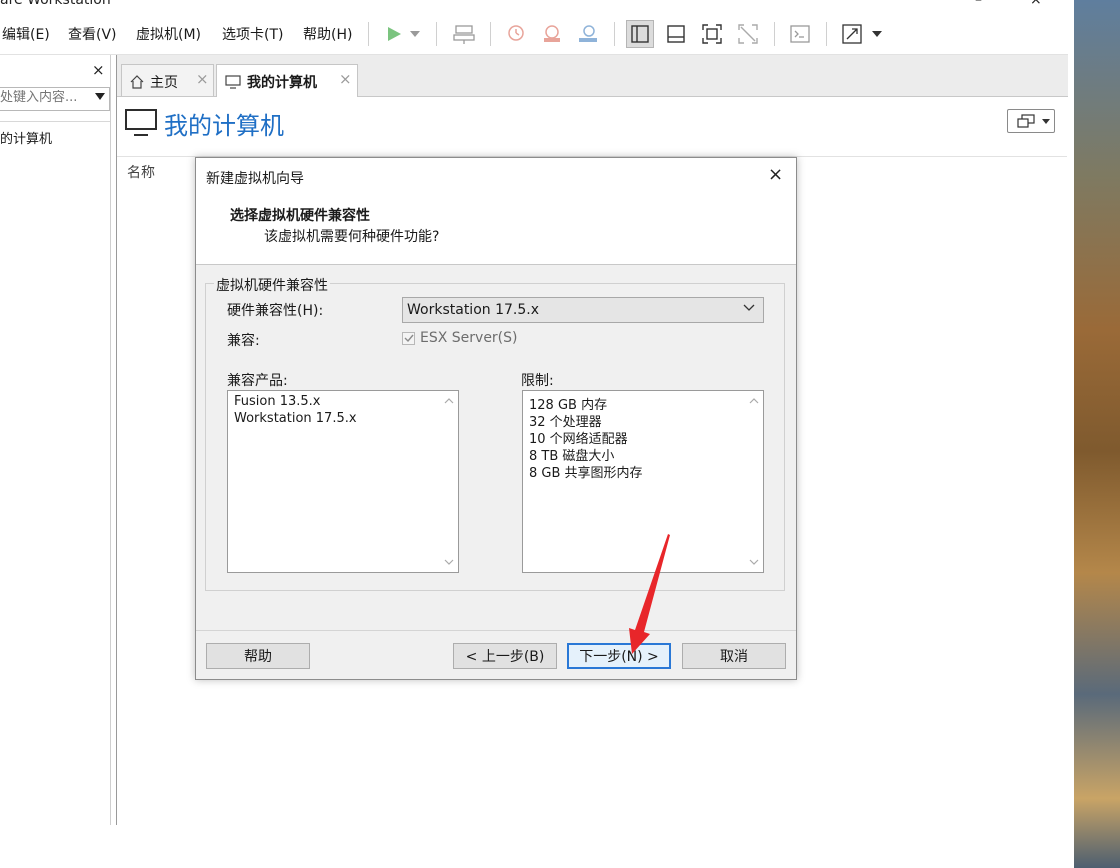  What do you see at coordinates (202, 79) in the screenshot?
I see `tab-home-close-icon: ×` at bounding box center [202, 79].